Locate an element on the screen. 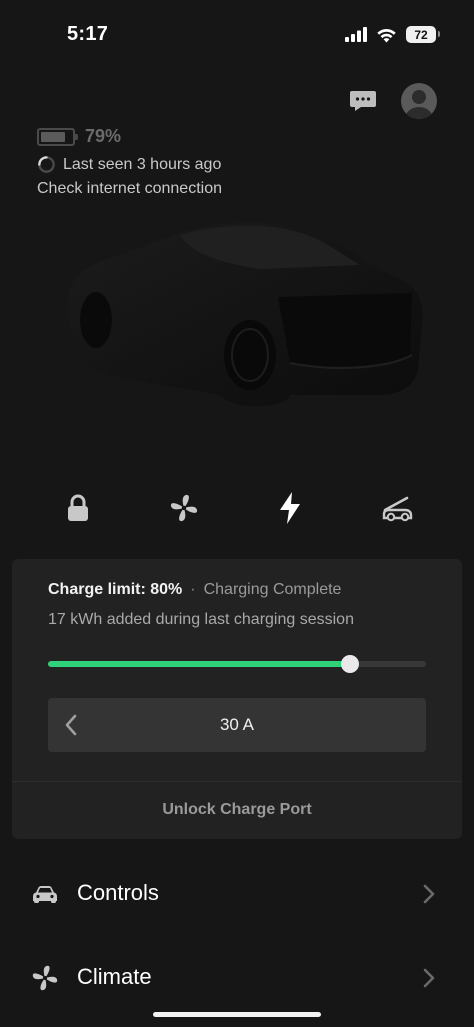 Image resolution: width=474 pixels, height=1027 pixels. connection-message: Check internet connection is located at coordinates (129, 188).